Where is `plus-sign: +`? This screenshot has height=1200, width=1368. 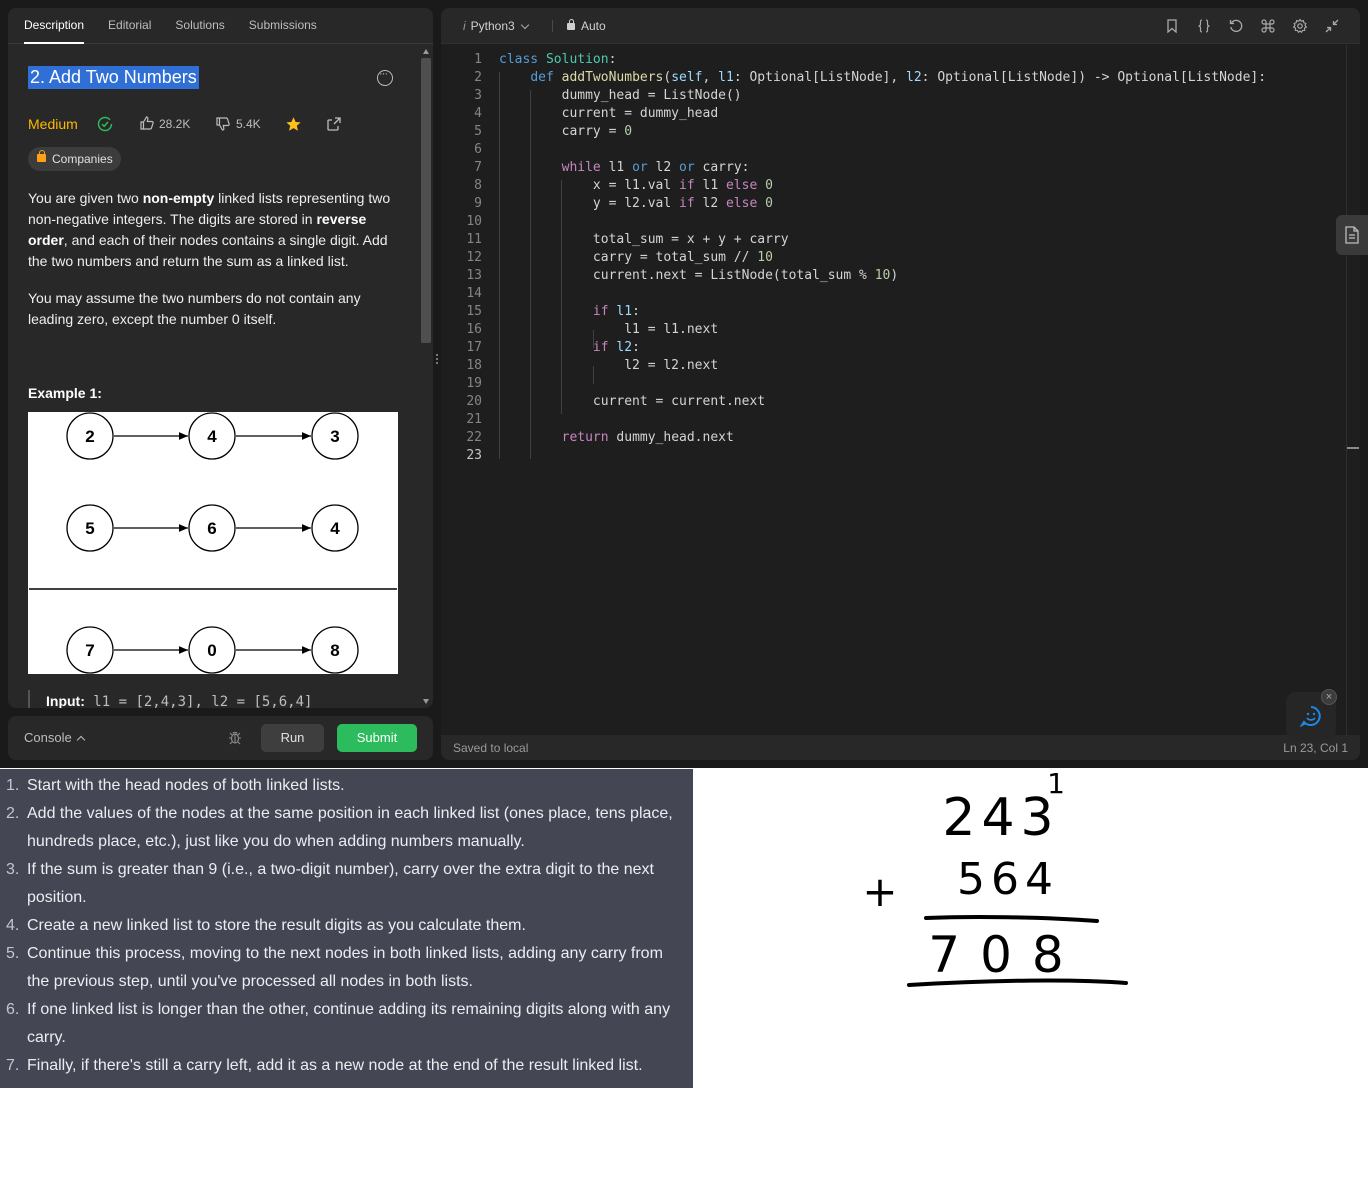
plus-sign: + is located at coordinates (879, 891).